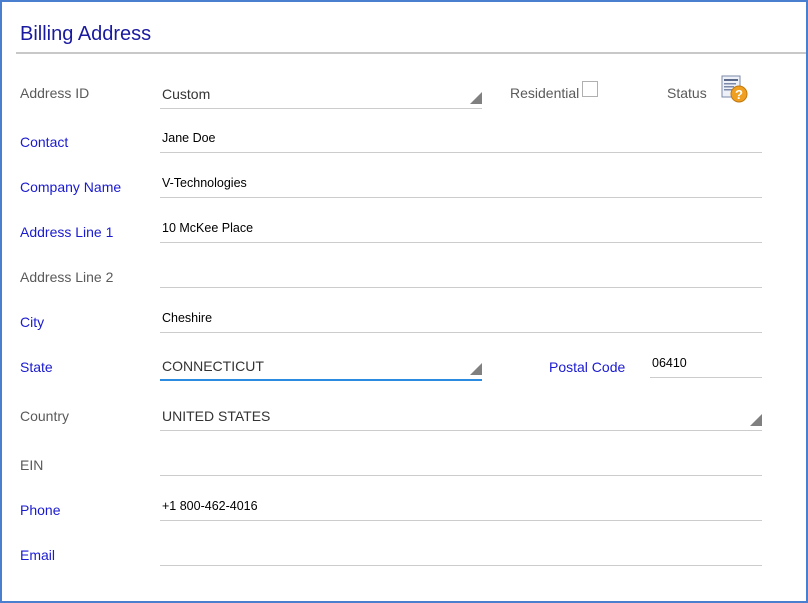 This screenshot has height=603, width=808. What do you see at coordinates (321, 367) in the screenshot?
I see `state-select: CONNECTICUT` at bounding box center [321, 367].